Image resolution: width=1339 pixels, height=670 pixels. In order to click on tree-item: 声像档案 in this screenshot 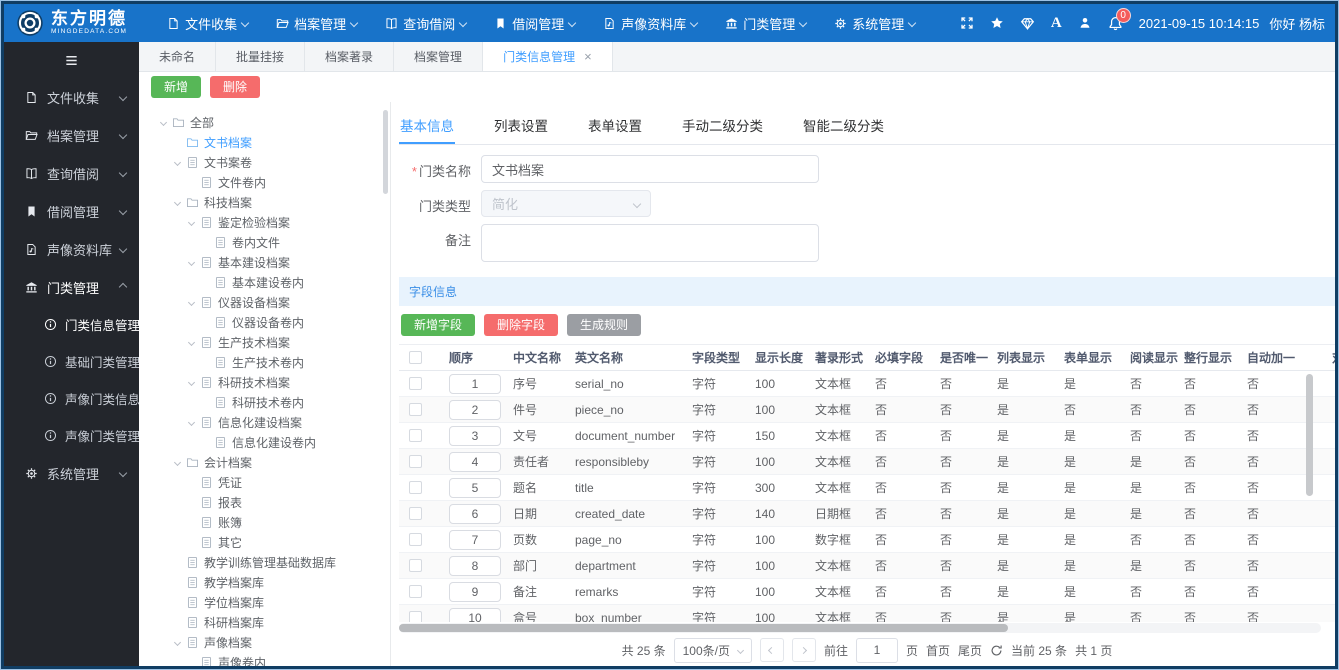, I will do `click(269, 642)`.